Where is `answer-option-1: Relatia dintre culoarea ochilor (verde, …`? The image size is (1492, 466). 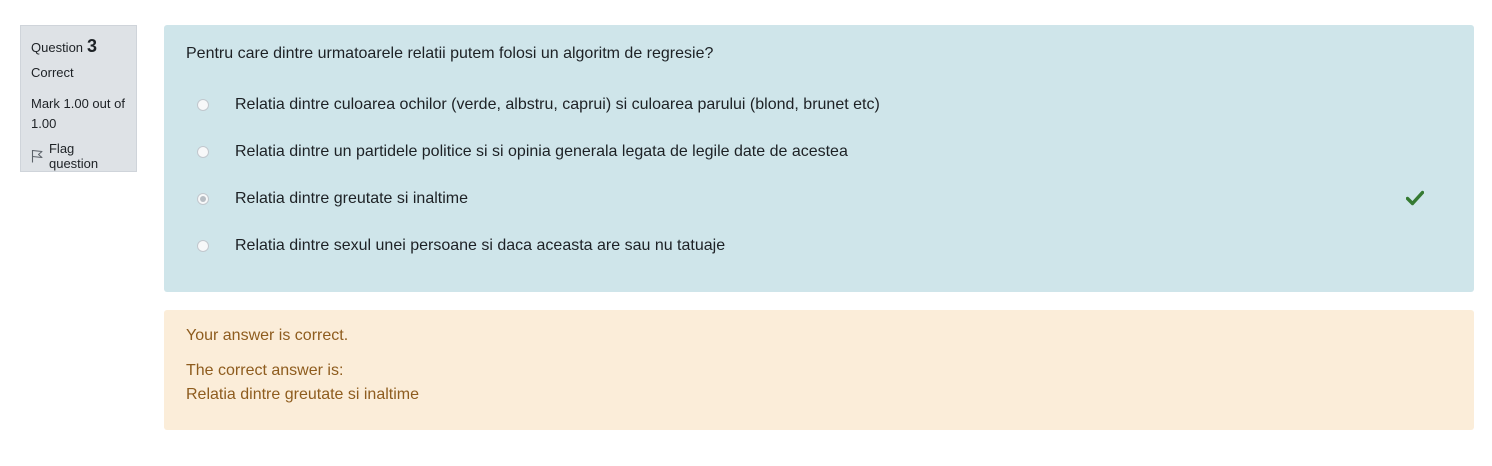 answer-option-1: Relatia dintre culoarea ochilor (verde, … is located at coordinates (819, 104).